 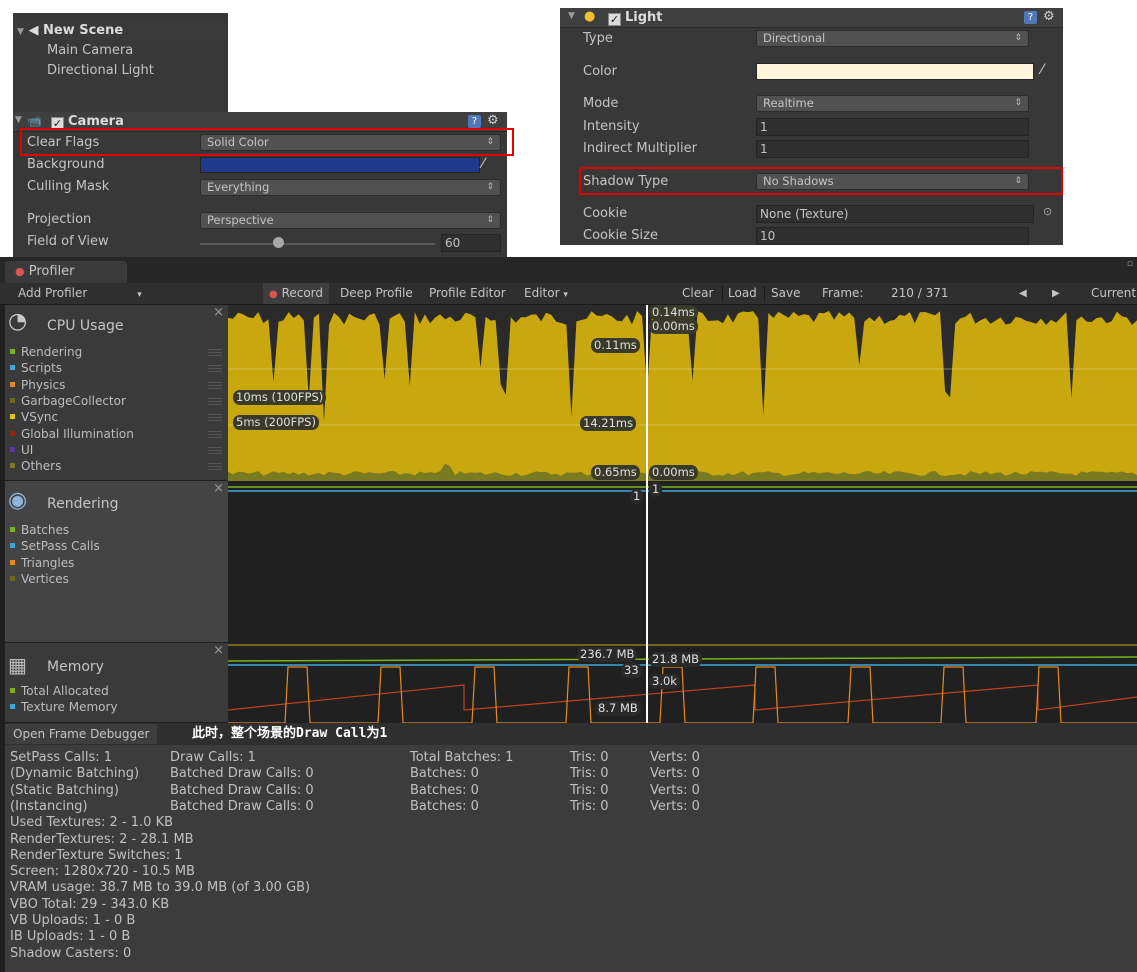 What do you see at coordinates (80, 293) in the screenshot?
I see `add-profiler-dropdown: Add Profiler ▾` at bounding box center [80, 293].